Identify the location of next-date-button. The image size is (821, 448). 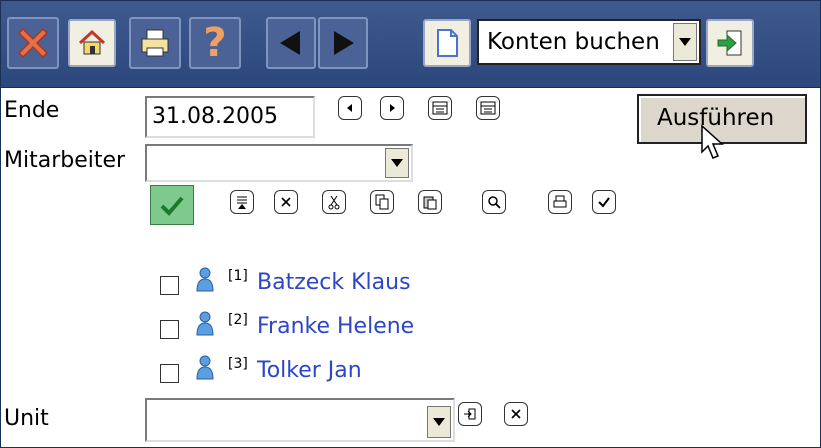
(392, 108).